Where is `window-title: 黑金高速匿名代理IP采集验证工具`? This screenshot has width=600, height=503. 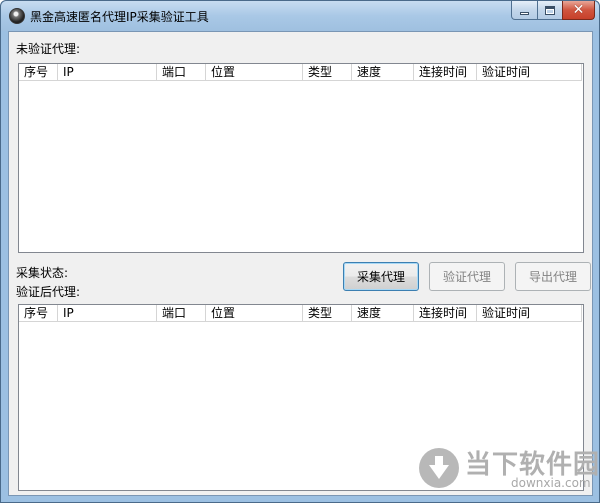
window-title: 黑金高速匿名代理IP采集验证工具 is located at coordinates (119, 17).